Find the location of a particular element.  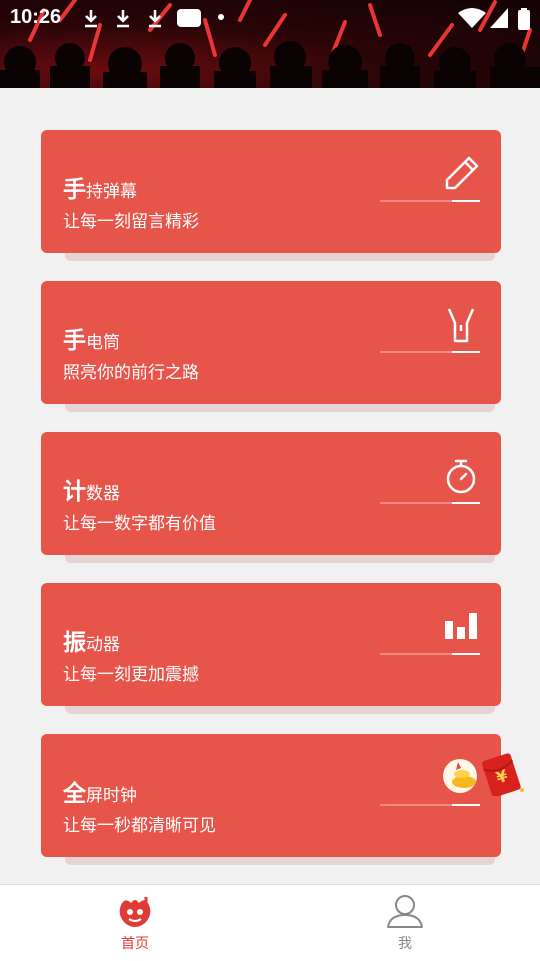

header-banner: 10:26 is located at coordinates (270, 44).